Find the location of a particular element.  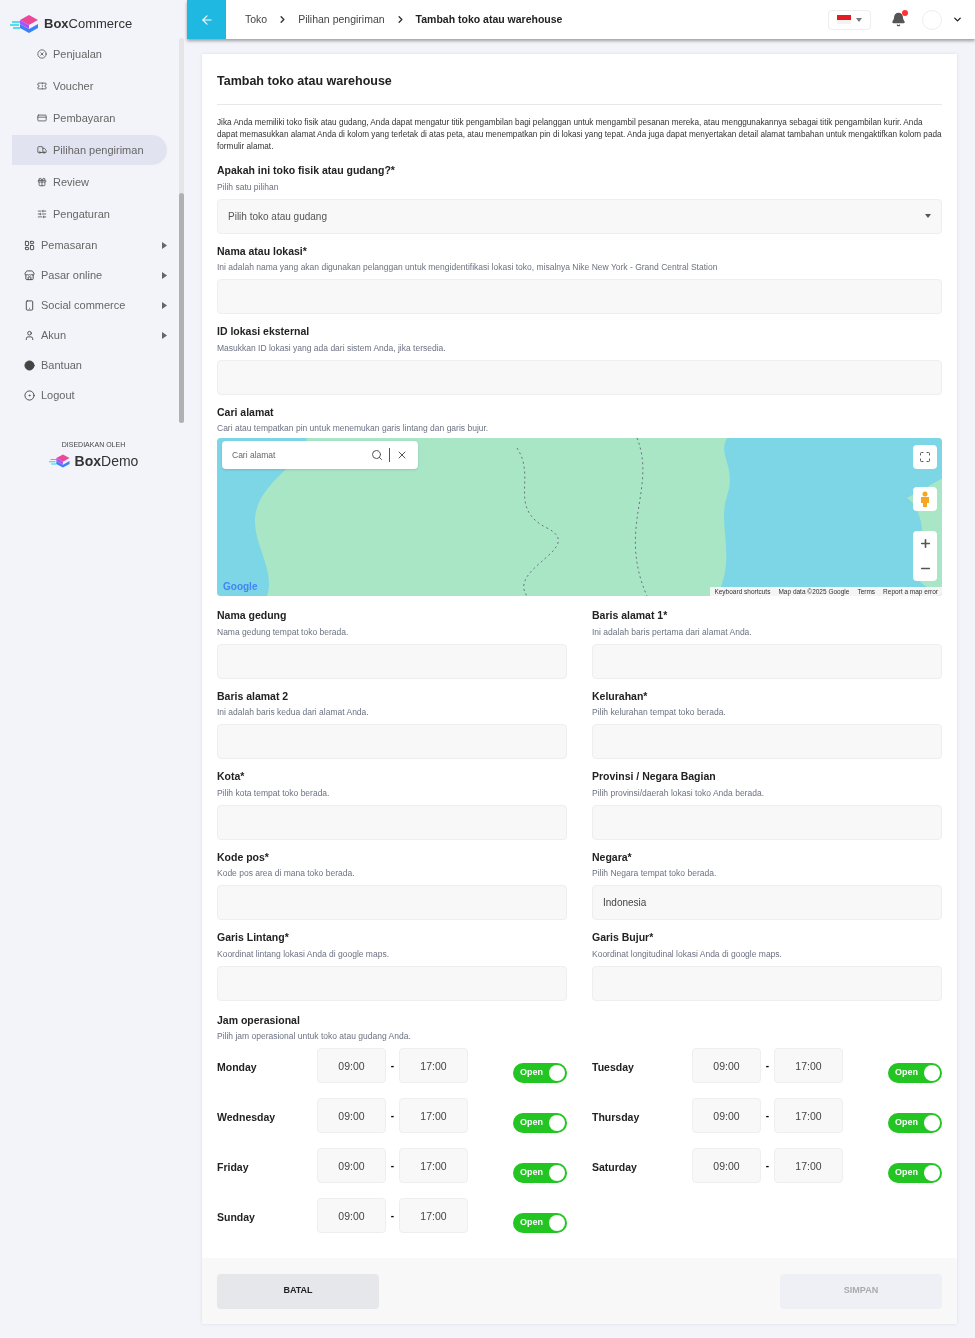

sidebar-item: Bantuan is located at coordinates (89, 365).